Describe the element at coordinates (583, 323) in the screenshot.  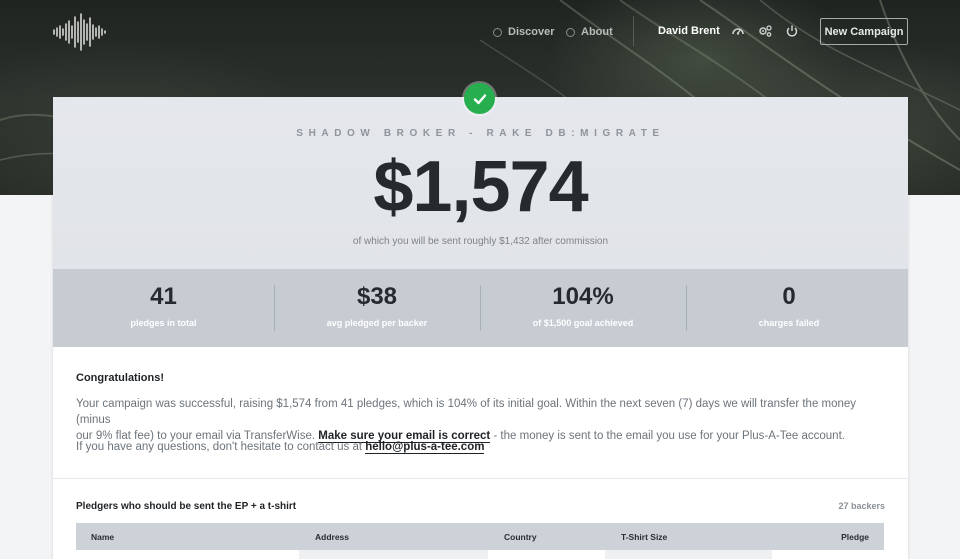
I see `stat-label: of $1,500 goal achieved` at that location.